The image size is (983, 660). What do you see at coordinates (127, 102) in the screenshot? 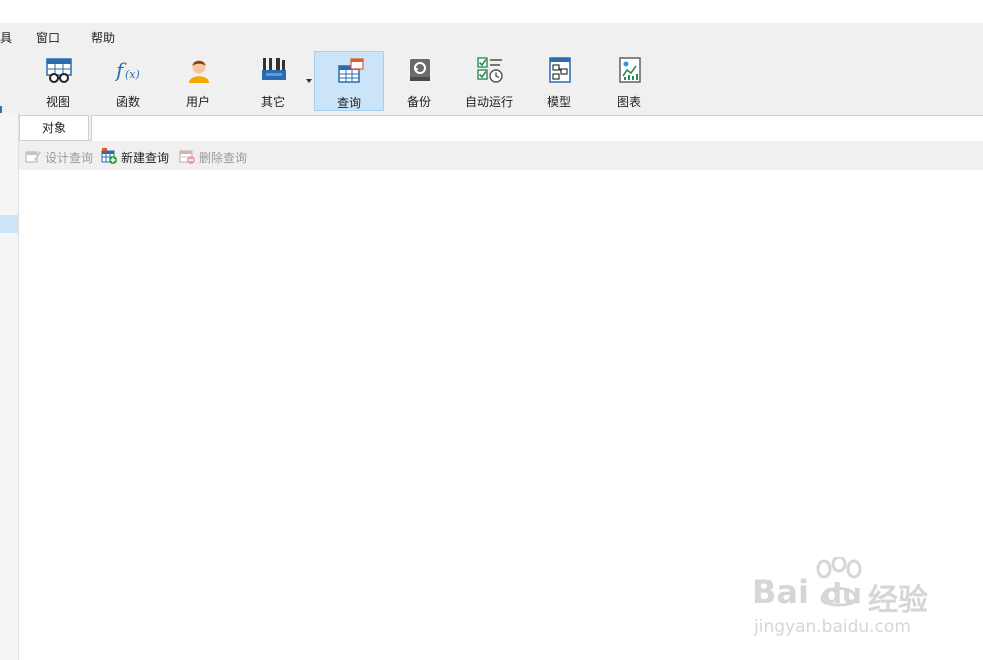
I see `toolbar-function-label: 函数` at bounding box center [127, 102].